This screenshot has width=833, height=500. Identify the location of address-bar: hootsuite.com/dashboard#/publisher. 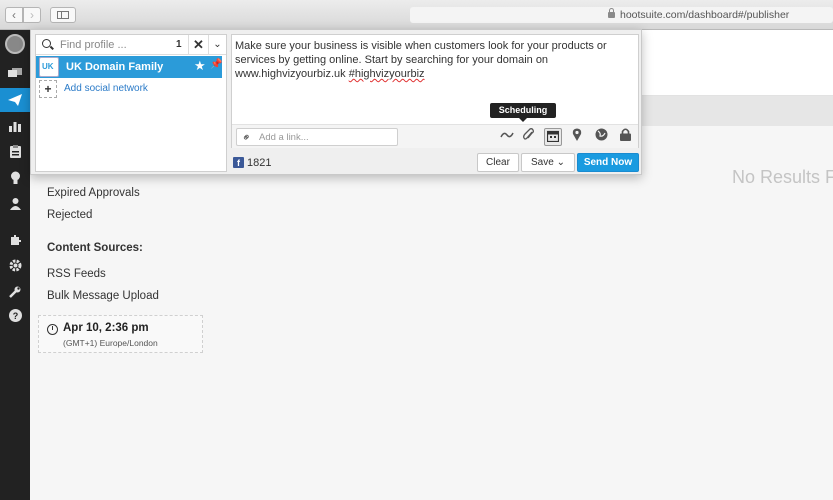
(621, 15).